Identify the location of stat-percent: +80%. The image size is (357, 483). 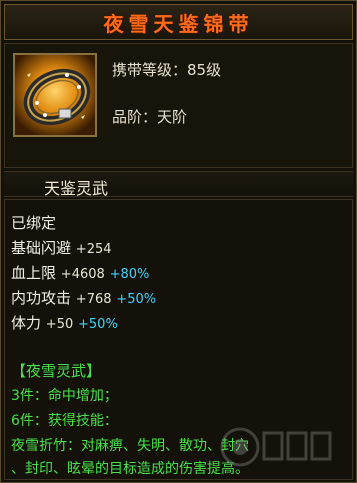
(129, 274).